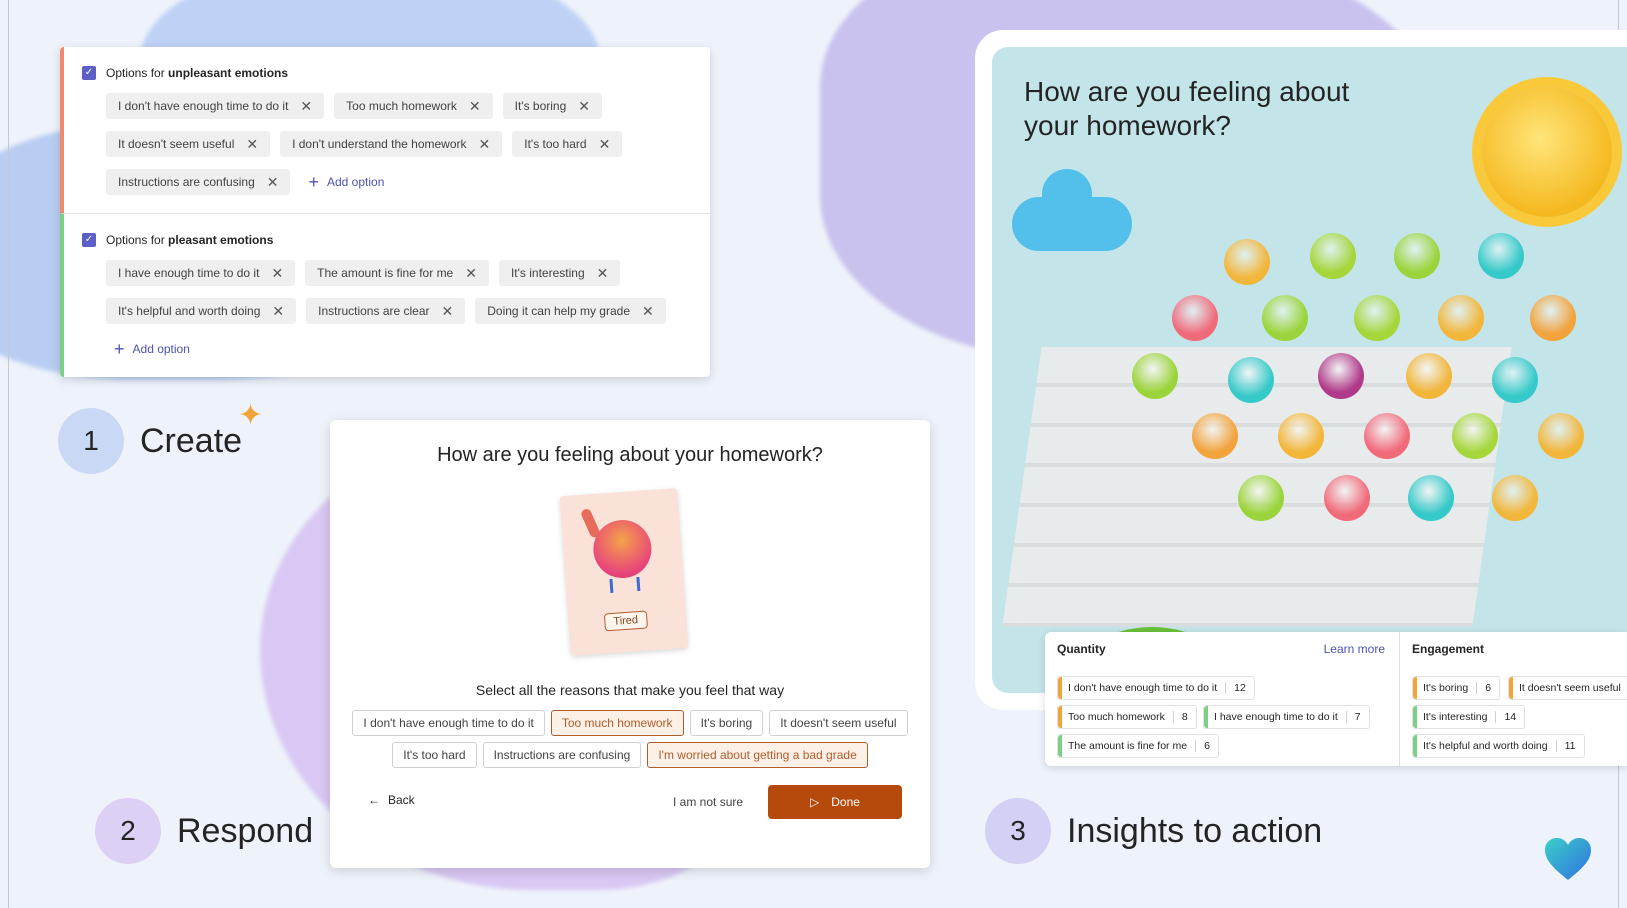 The image size is (1627, 908). What do you see at coordinates (1072, 224) in the screenshot?
I see `cloud-illustration` at bounding box center [1072, 224].